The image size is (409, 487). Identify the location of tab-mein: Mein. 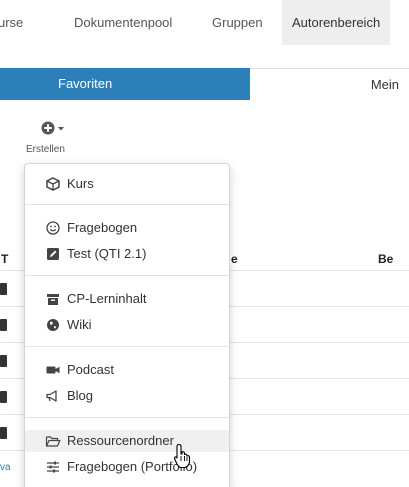
(329, 84).